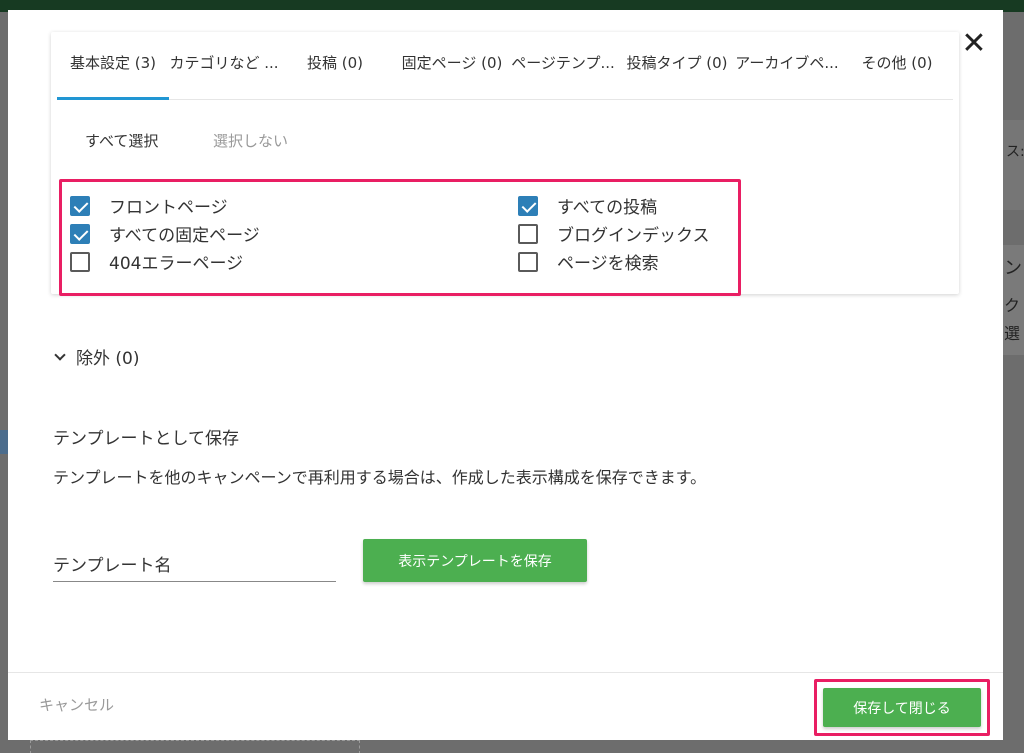 This screenshot has width=1024, height=753. I want to click on checkbox-all-posts: すべての投稿, so click(587, 205).